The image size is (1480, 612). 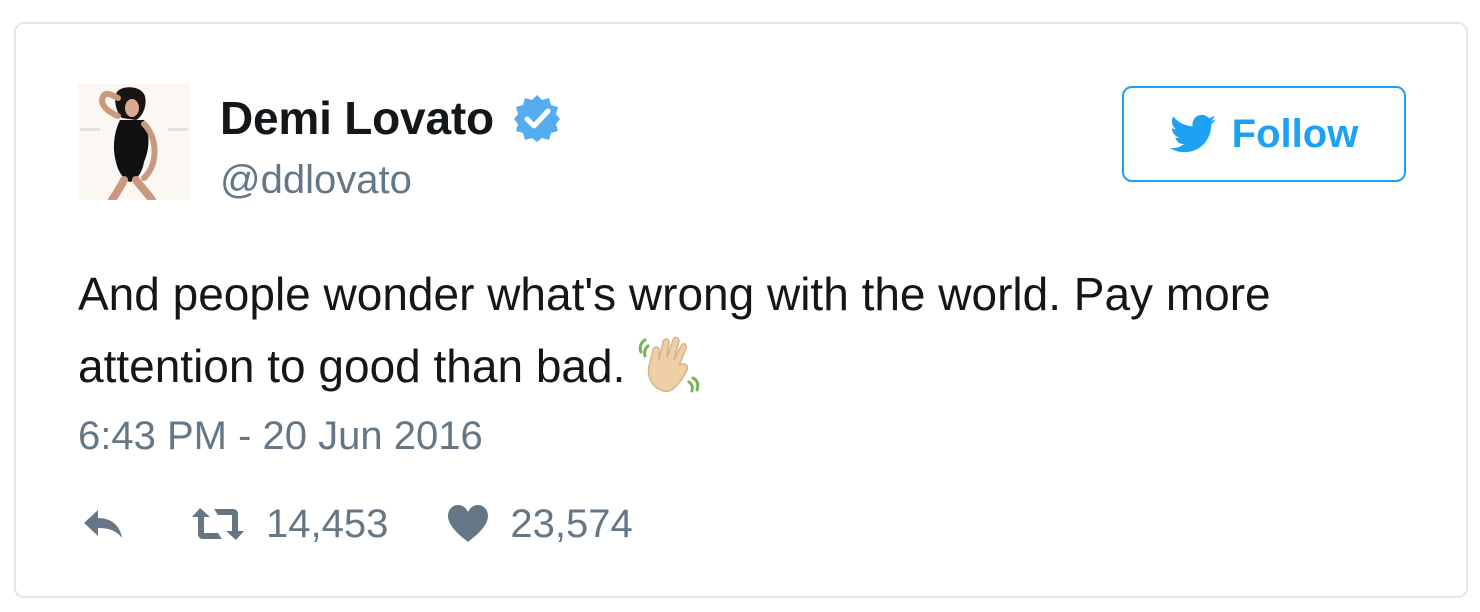 I want to click on author-name: Demi Lovato, so click(x=357, y=118).